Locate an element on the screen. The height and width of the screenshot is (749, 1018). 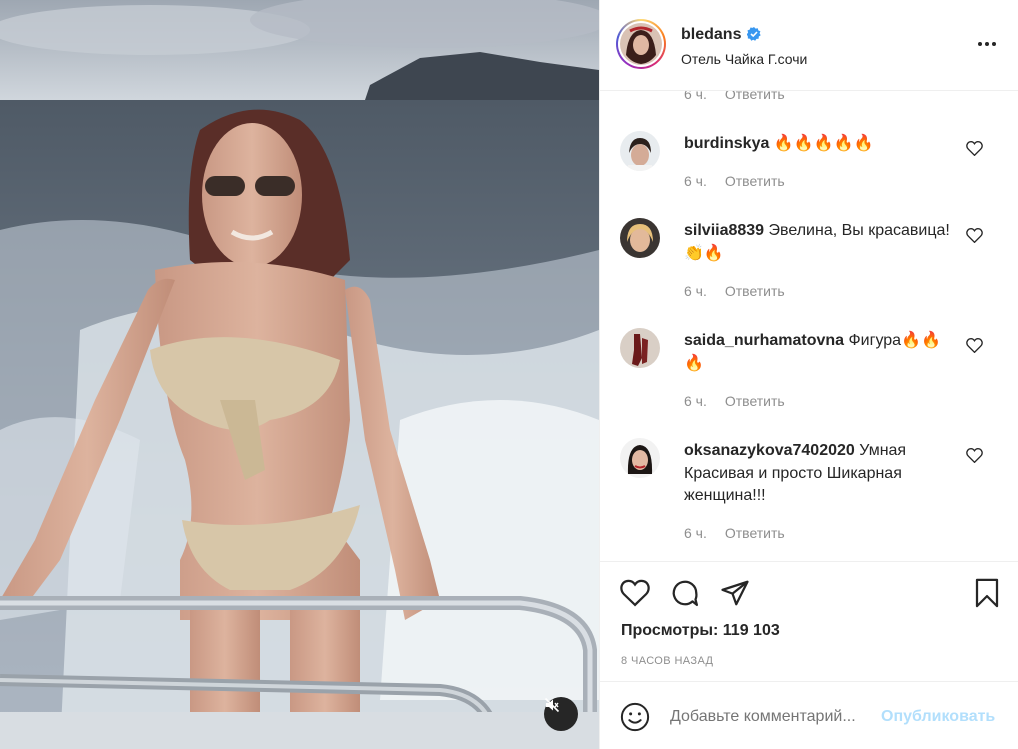
comment-input is located at coordinates (772, 717).